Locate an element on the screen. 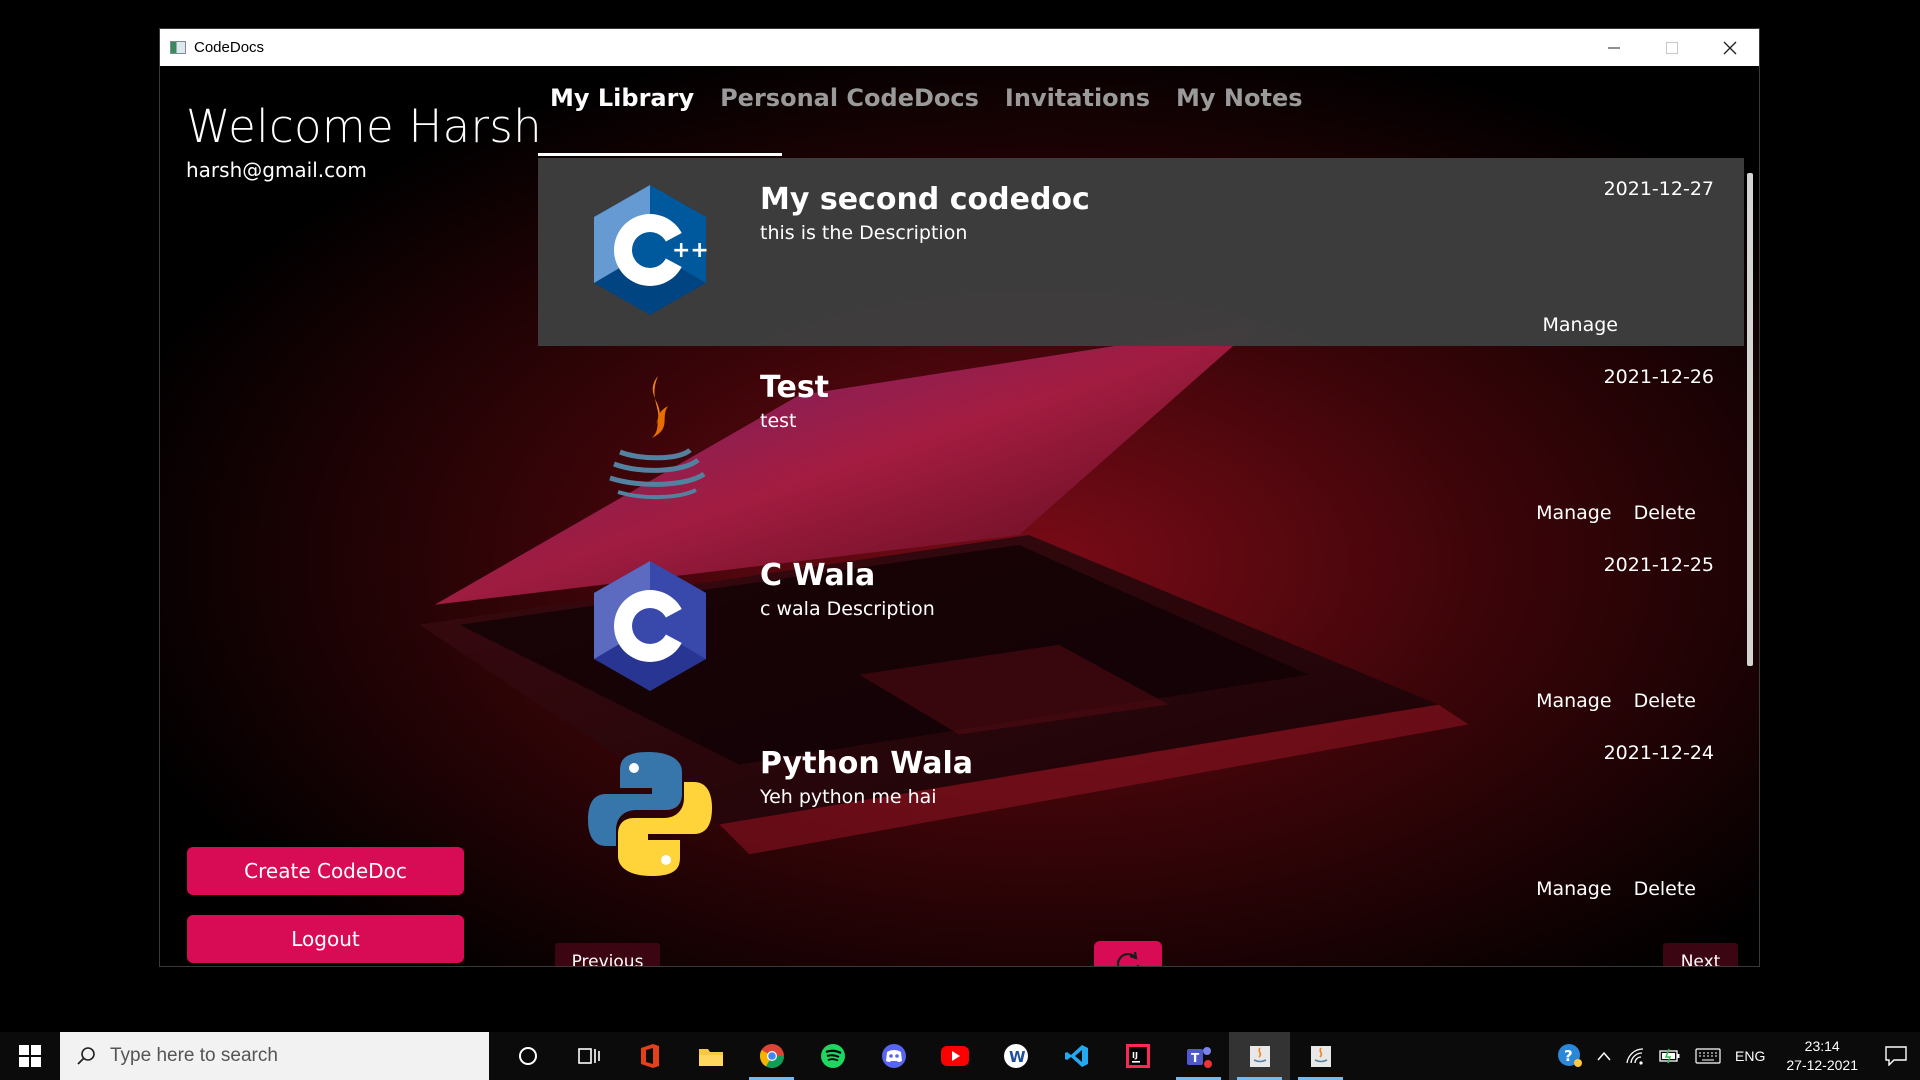 The height and width of the screenshot is (1080, 1920). codedoc-title: Python Wala is located at coordinates (867, 763).